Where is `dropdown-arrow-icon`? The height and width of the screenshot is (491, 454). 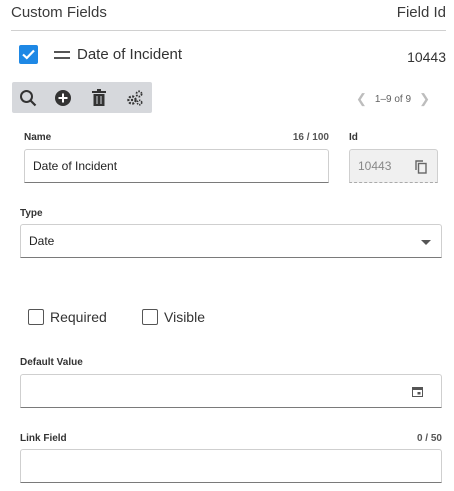 dropdown-arrow-icon is located at coordinates (426, 242).